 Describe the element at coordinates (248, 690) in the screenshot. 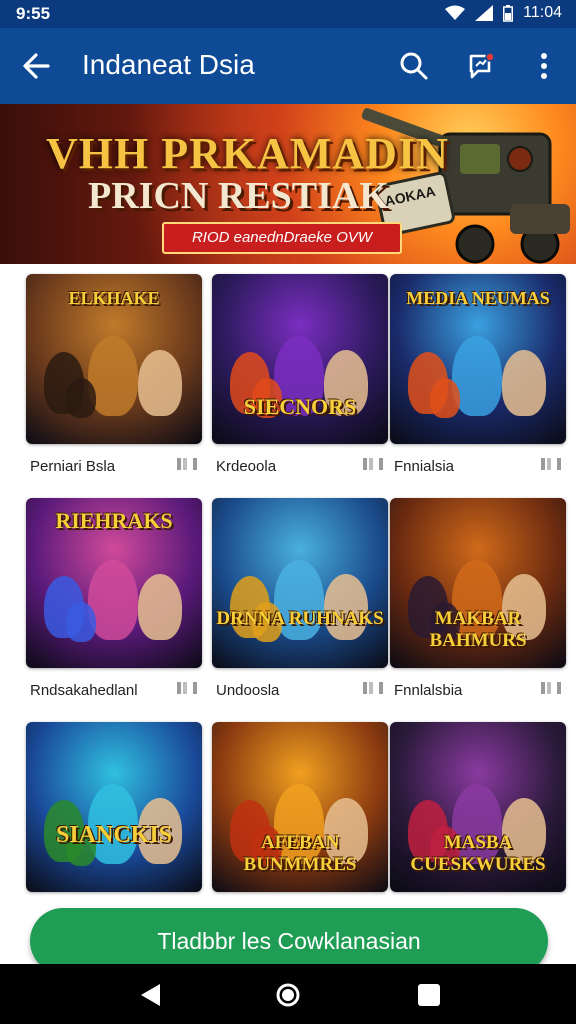

I see `game-label: Undoosla` at that location.